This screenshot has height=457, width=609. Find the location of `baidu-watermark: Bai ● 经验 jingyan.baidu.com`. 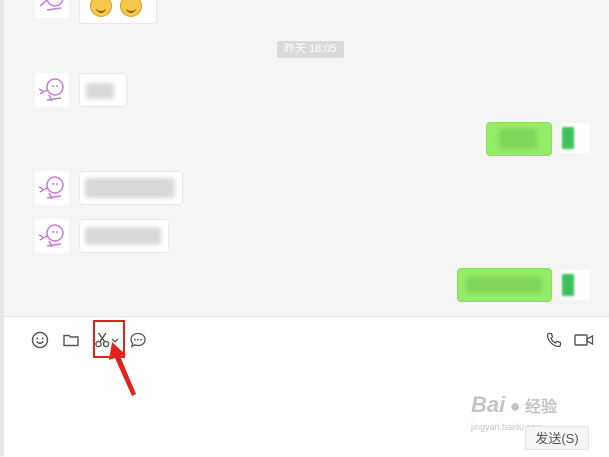

baidu-watermark: Bai ● 经验 jingyan.baidu.com is located at coordinates (514, 412).